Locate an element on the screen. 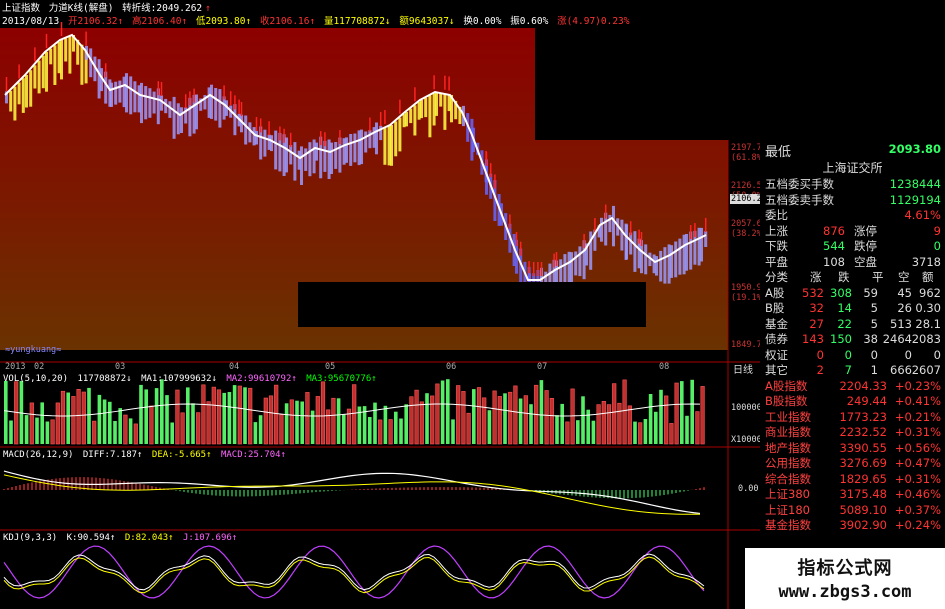  index-row: 综合指数 1829.65 +0.31% is located at coordinates (853, 479).